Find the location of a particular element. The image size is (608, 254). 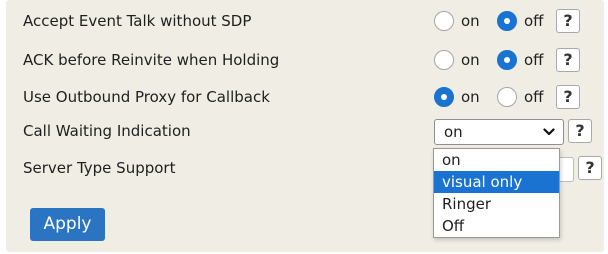

setting-label: Use Outbound Proxy for Callback is located at coordinates (146, 97).